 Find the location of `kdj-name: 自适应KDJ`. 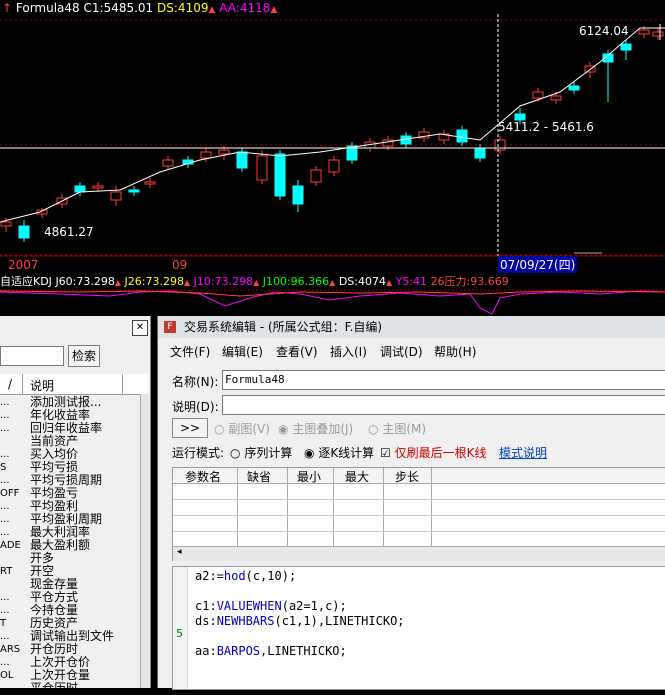

kdj-name: 自适应KDJ is located at coordinates (26, 281).